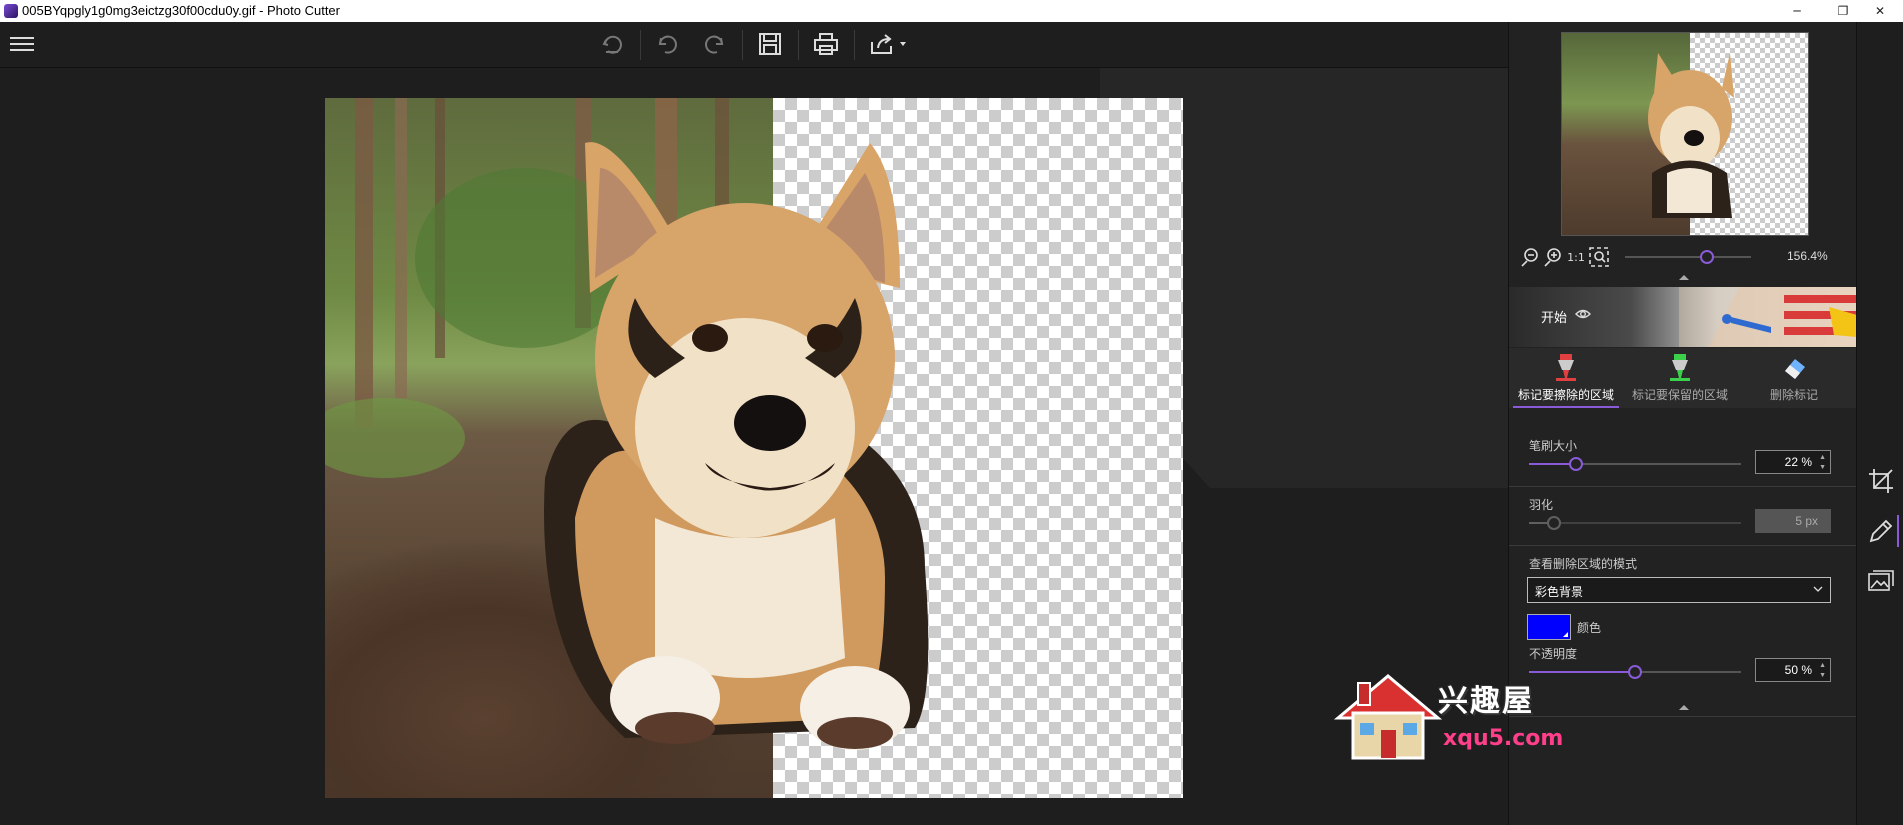 The width and height of the screenshot is (1903, 825). Describe the element at coordinates (1565, 395) in the screenshot. I see `tab-label: 标记要擦除的区域` at that location.